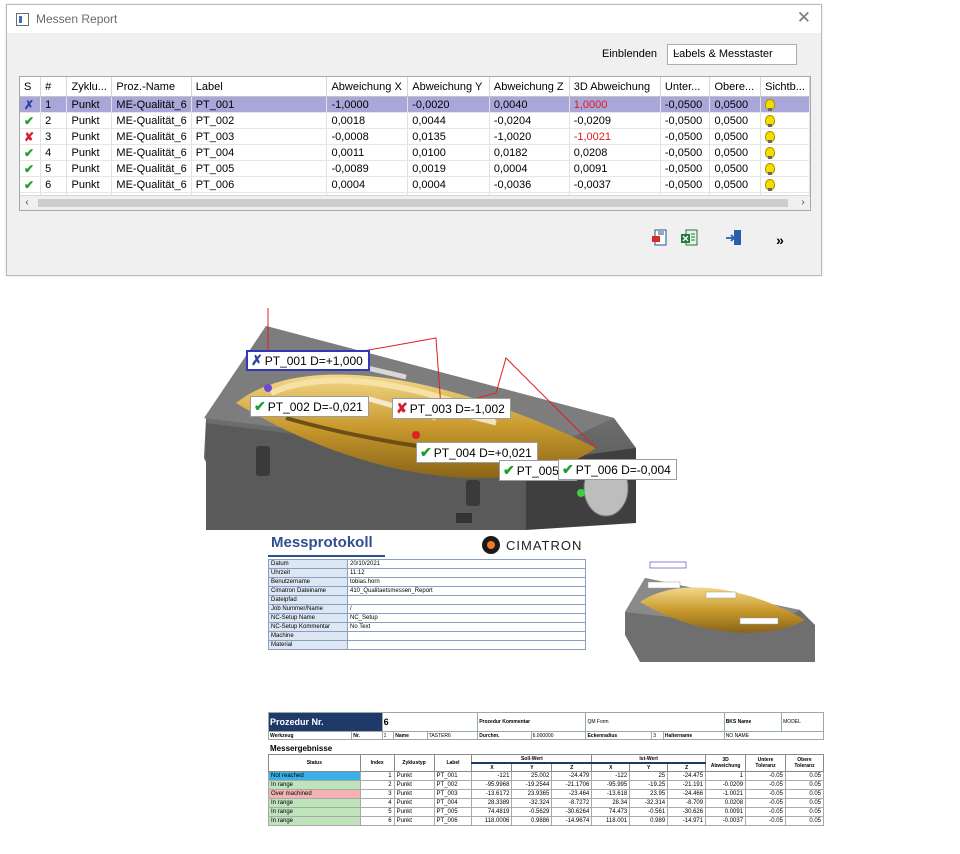 Image resolution: width=960 pixels, height=854 pixels. Describe the element at coordinates (259, 87) in the screenshot. I see `column-header: Label` at that location.